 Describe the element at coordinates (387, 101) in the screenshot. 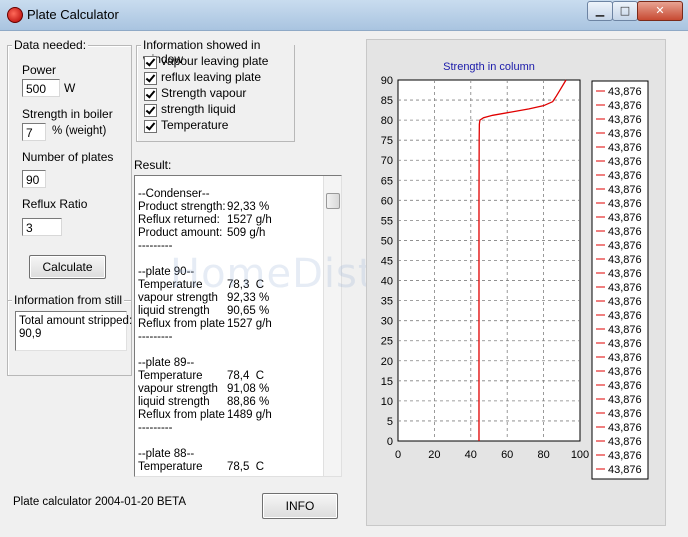

I see `y-tick-label: 85` at that location.